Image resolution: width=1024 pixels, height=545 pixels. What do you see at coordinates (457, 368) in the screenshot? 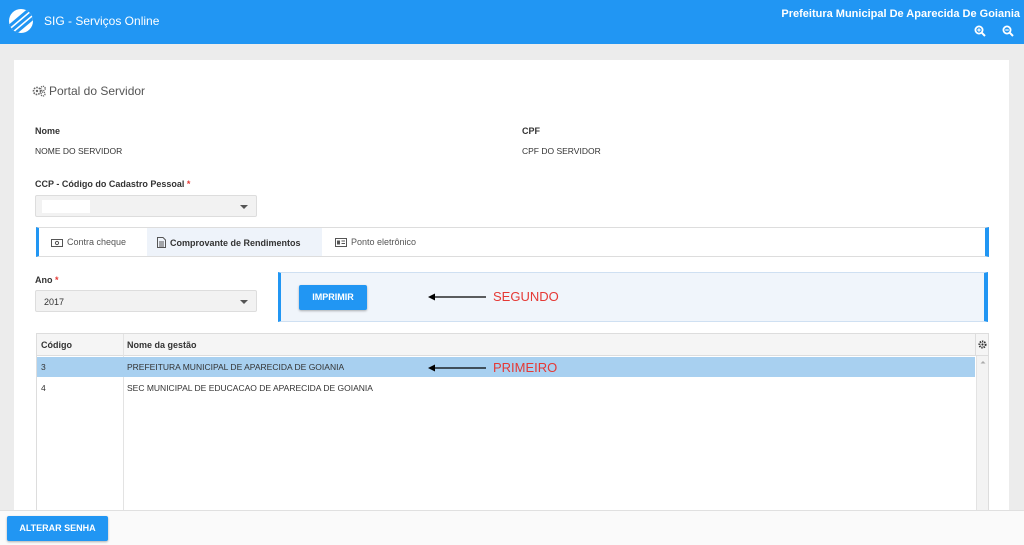
I see `annotation-arrow-primeiro` at bounding box center [457, 368].